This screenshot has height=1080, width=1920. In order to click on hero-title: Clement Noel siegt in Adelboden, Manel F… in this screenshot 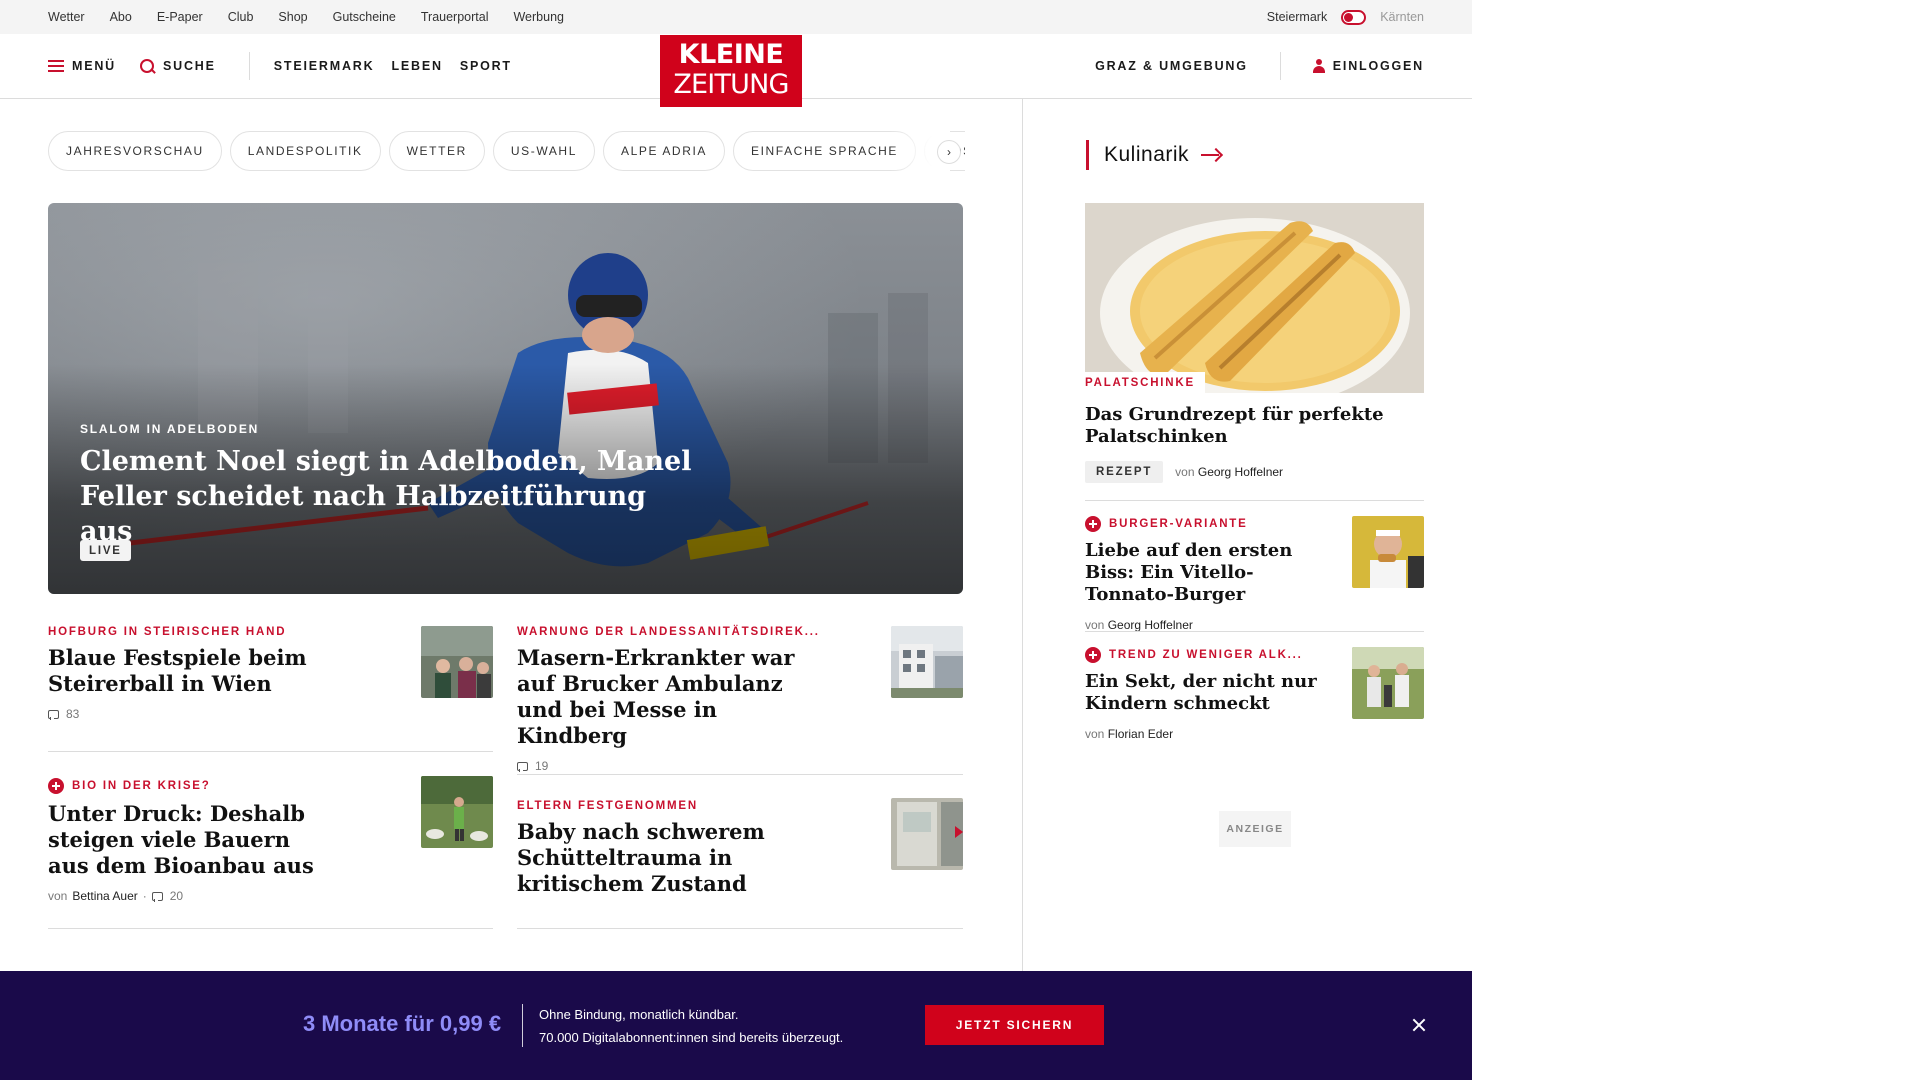, I will do `click(390, 496)`.